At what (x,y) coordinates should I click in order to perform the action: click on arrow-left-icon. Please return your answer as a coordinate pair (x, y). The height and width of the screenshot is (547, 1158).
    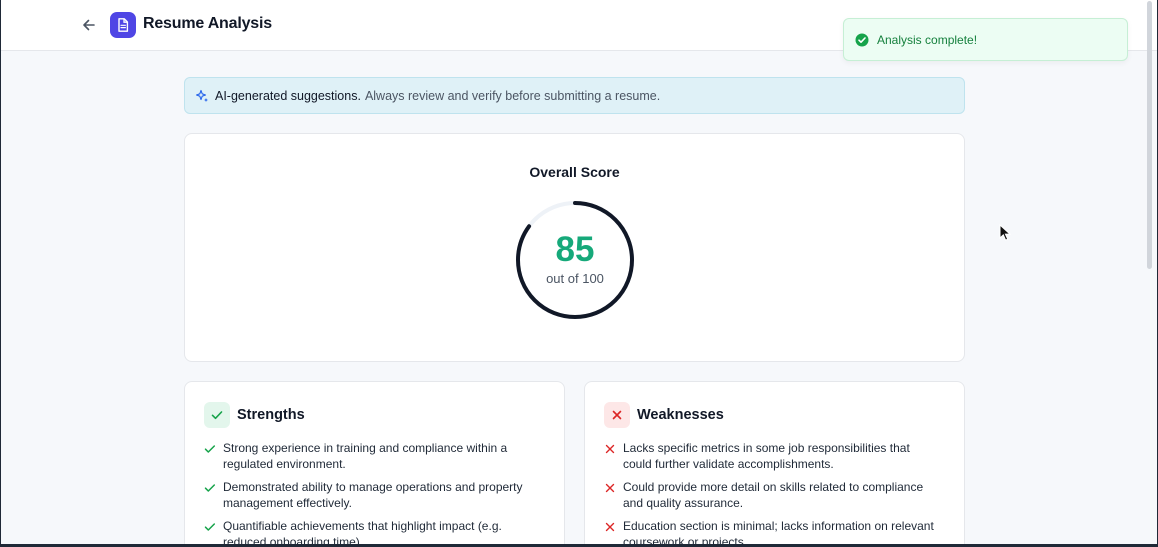
    Looking at the image, I should click on (89, 25).